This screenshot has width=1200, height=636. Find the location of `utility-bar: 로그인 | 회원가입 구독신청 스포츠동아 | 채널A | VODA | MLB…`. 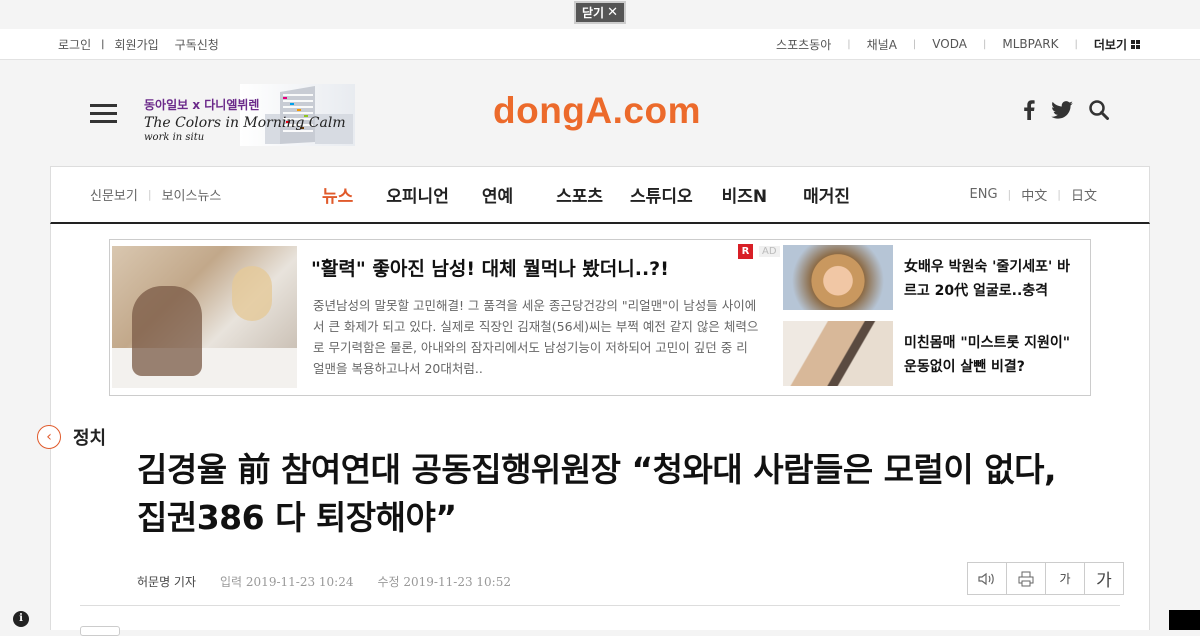

utility-bar: 로그인 | 회원가입 구독신청 스포츠동아 | 채널A | VODA | MLB… is located at coordinates (600, 44).